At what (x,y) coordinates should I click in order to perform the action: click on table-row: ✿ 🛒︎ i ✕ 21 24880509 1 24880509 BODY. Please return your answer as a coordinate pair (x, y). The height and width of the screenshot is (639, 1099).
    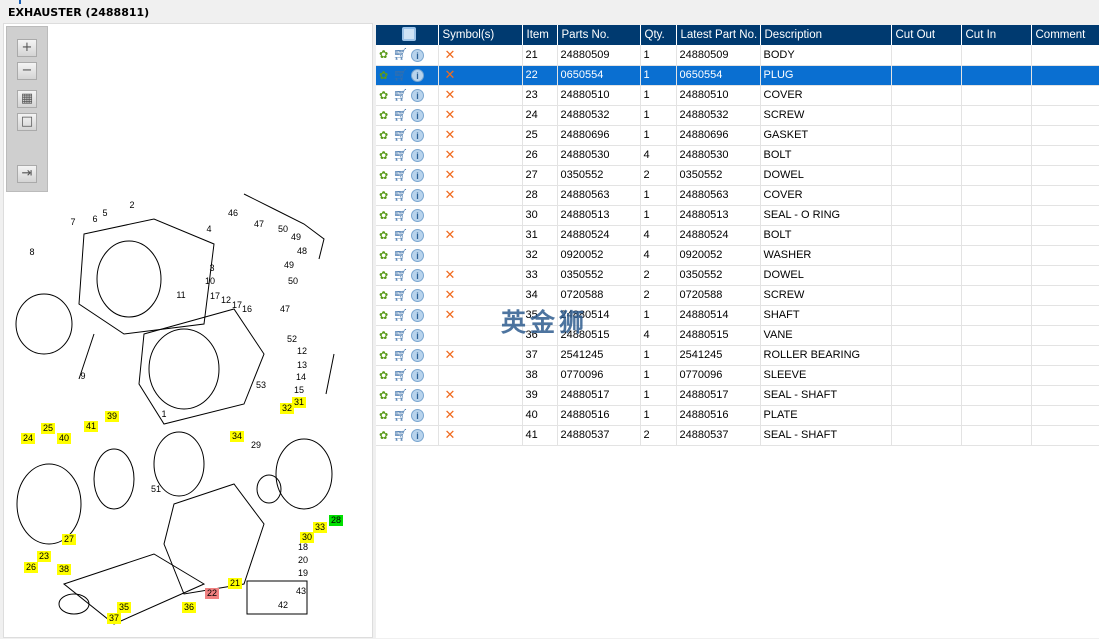
    Looking at the image, I should click on (737, 55).